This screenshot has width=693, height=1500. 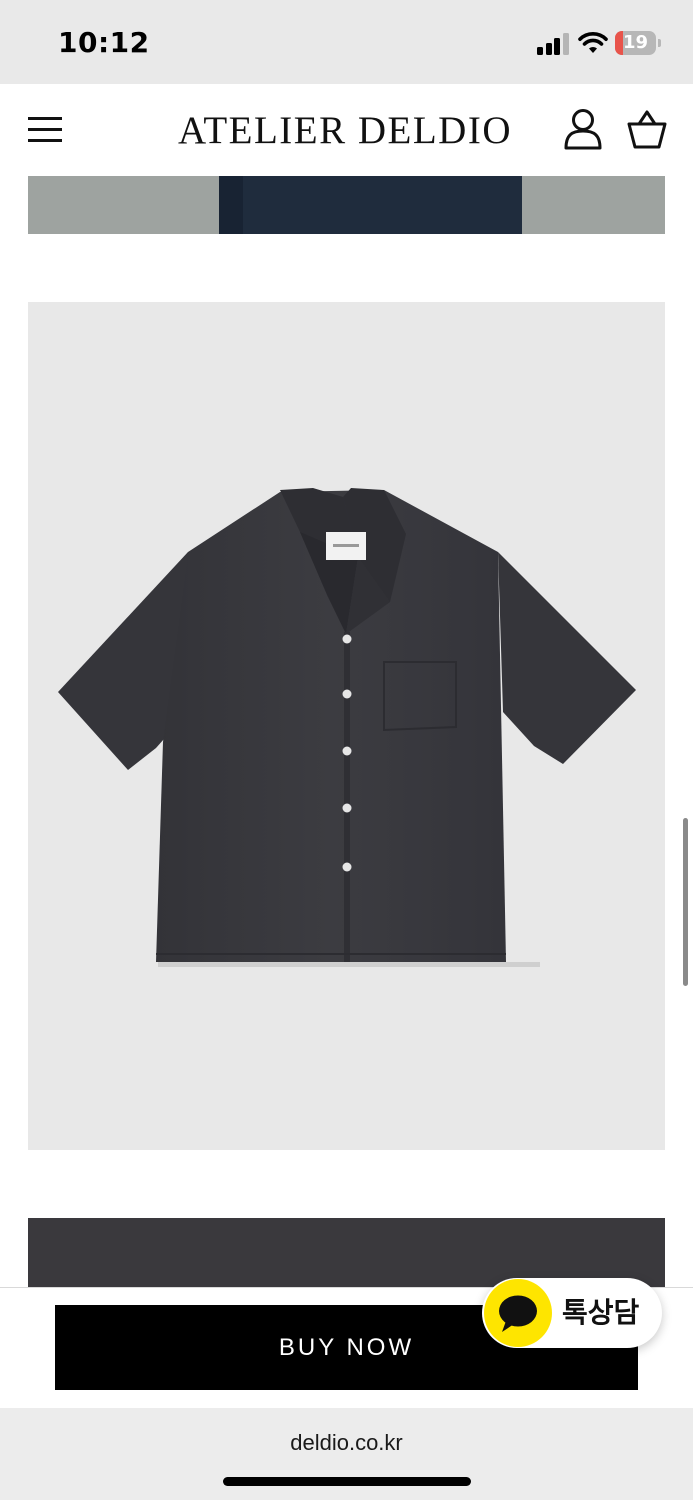 I want to click on url-field: deldio.co.kr, so click(x=346, y=1443).